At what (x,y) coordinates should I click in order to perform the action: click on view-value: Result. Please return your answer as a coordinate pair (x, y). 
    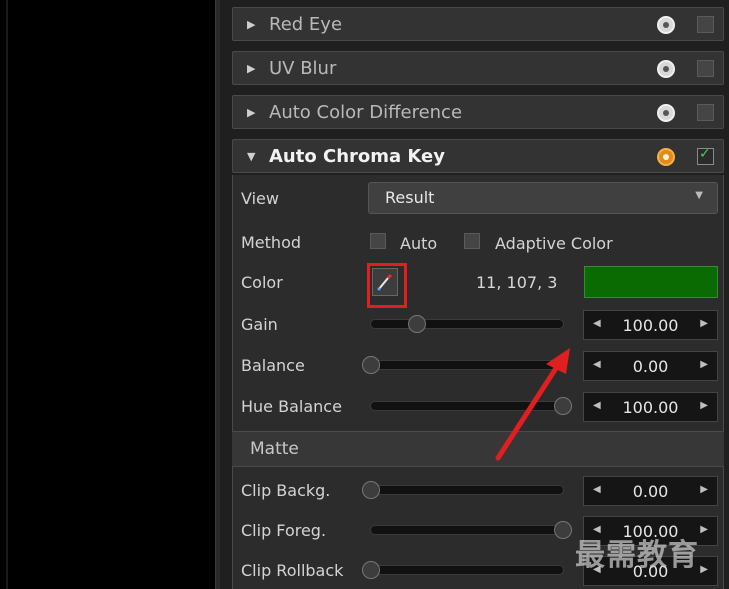
    Looking at the image, I should click on (410, 197).